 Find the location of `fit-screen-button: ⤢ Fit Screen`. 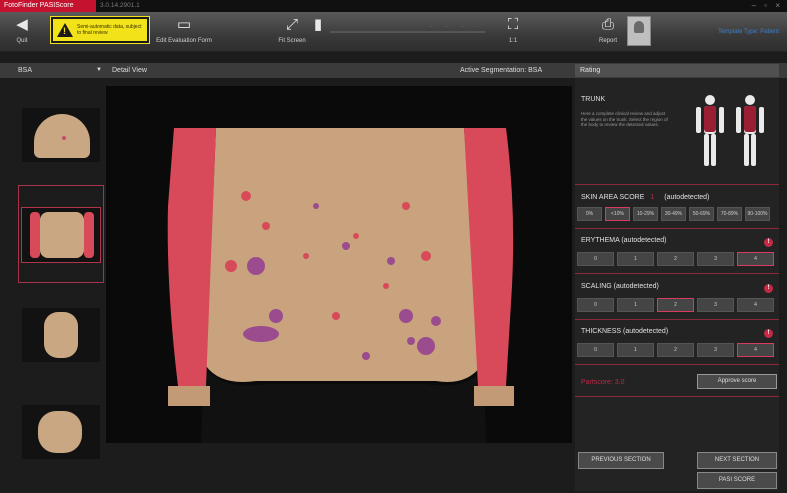

fit-screen-button: ⤢ Fit Screen is located at coordinates (292, 32).